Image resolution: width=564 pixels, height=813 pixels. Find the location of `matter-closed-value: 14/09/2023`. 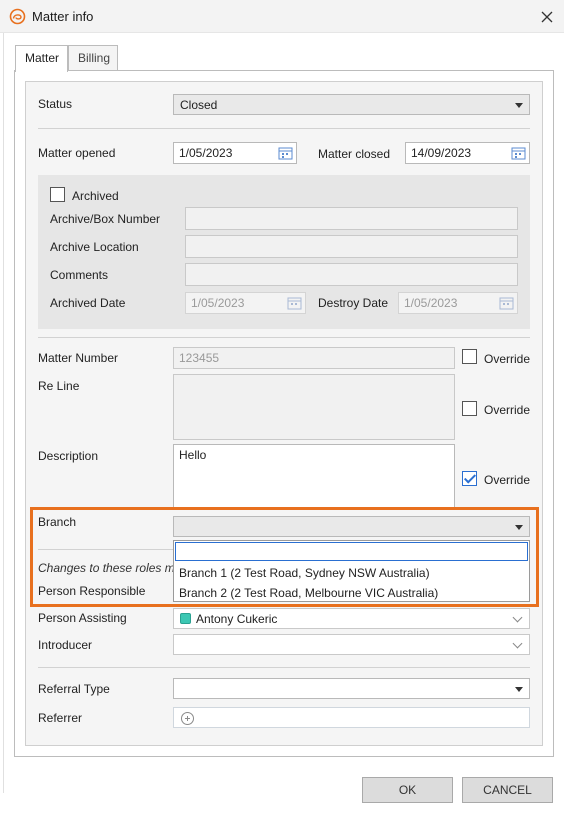

matter-closed-value: 14/09/2023 is located at coordinates (441, 153).